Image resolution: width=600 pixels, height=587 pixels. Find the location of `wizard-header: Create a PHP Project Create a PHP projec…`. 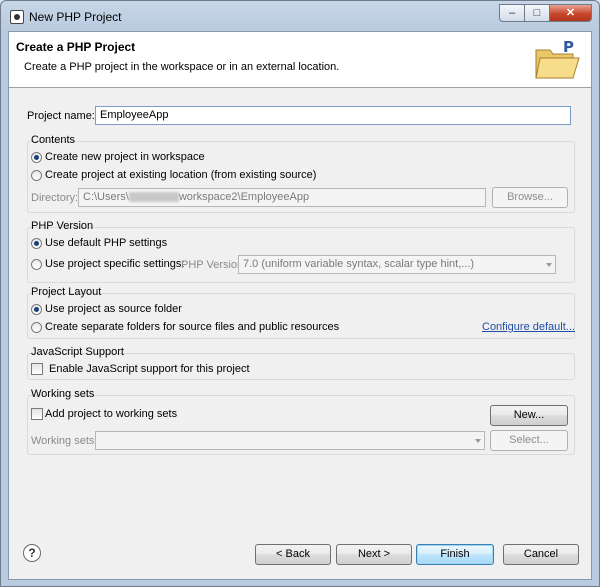

wizard-header: Create a PHP Project Create a PHP projec… is located at coordinates (300, 60).